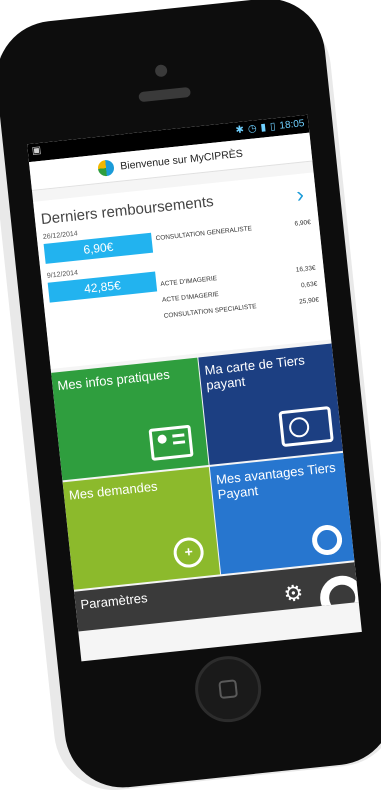 The image size is (381, 796). What do you see at coordinates (300, 195) in the screenshot?
I see `chevron-right-icon: ›` at bounding box center [300, 195].